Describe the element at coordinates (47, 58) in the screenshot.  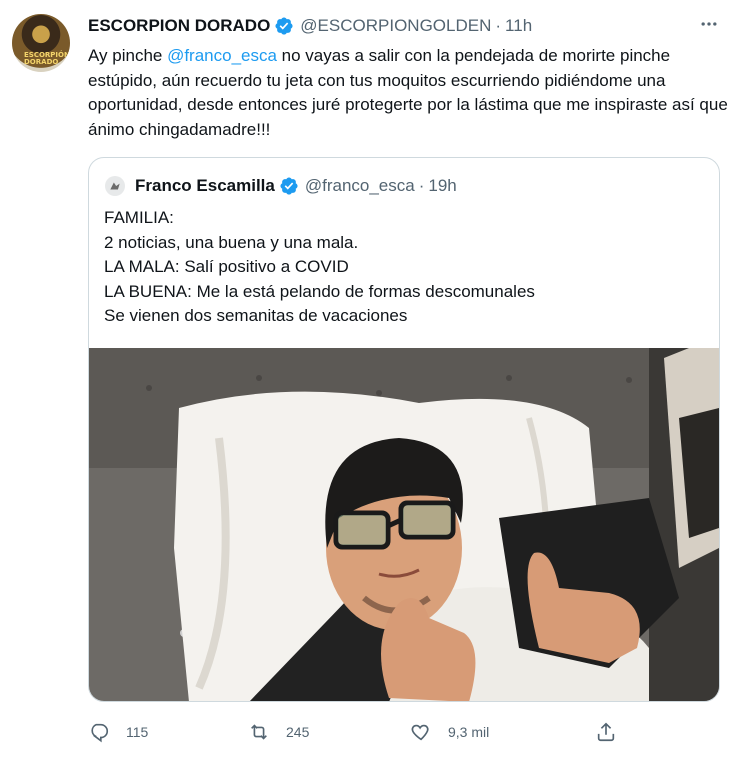
I see `avatar-logo-text: ESCORPIÓN DORADO` at that location.